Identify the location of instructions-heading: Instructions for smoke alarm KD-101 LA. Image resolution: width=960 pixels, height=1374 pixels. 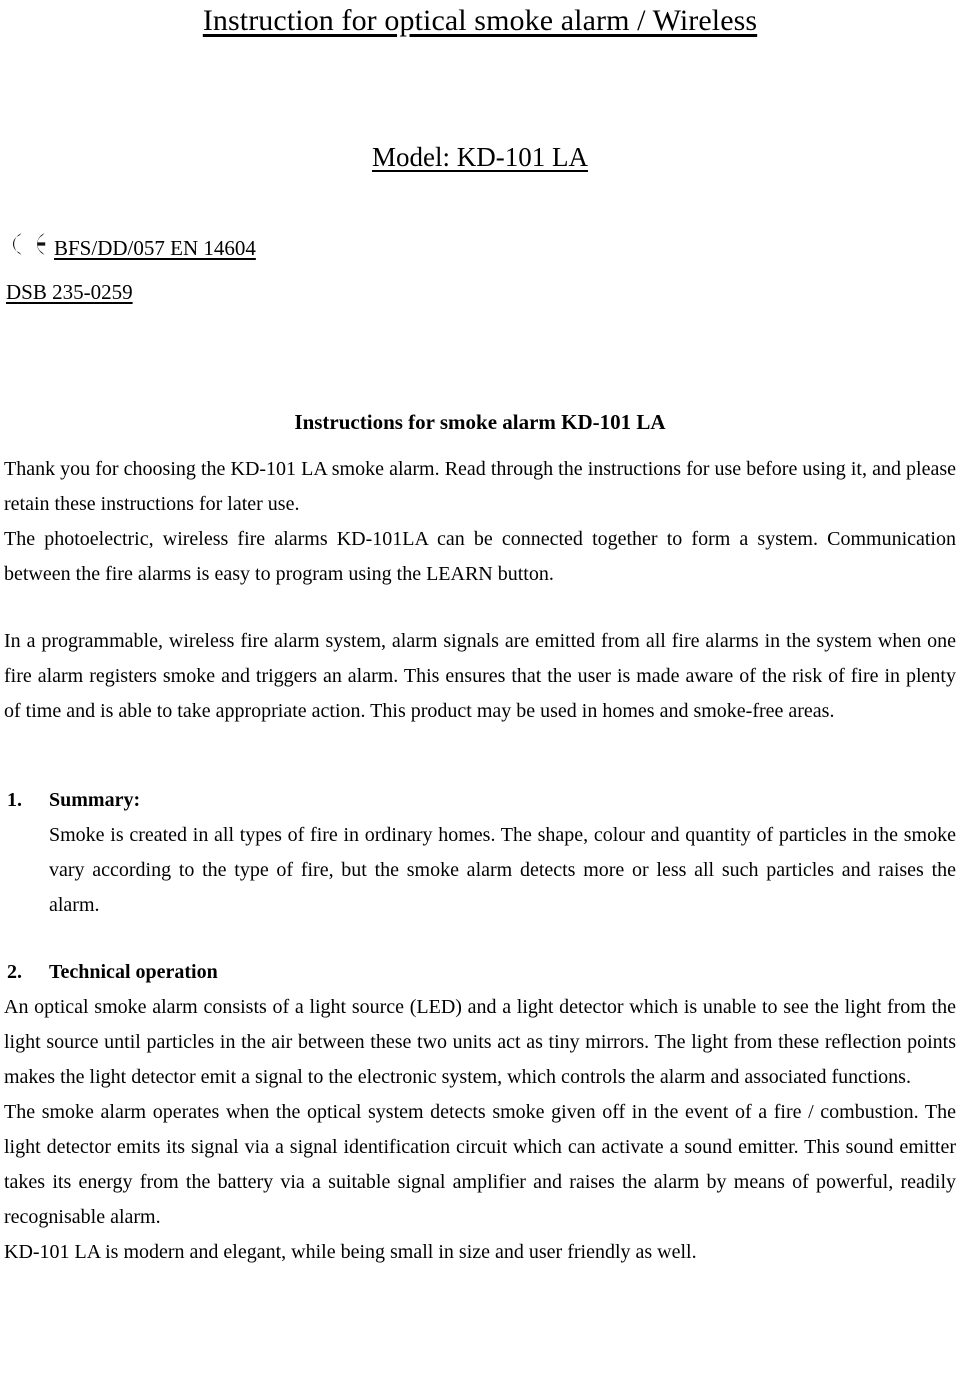
(480, 422).